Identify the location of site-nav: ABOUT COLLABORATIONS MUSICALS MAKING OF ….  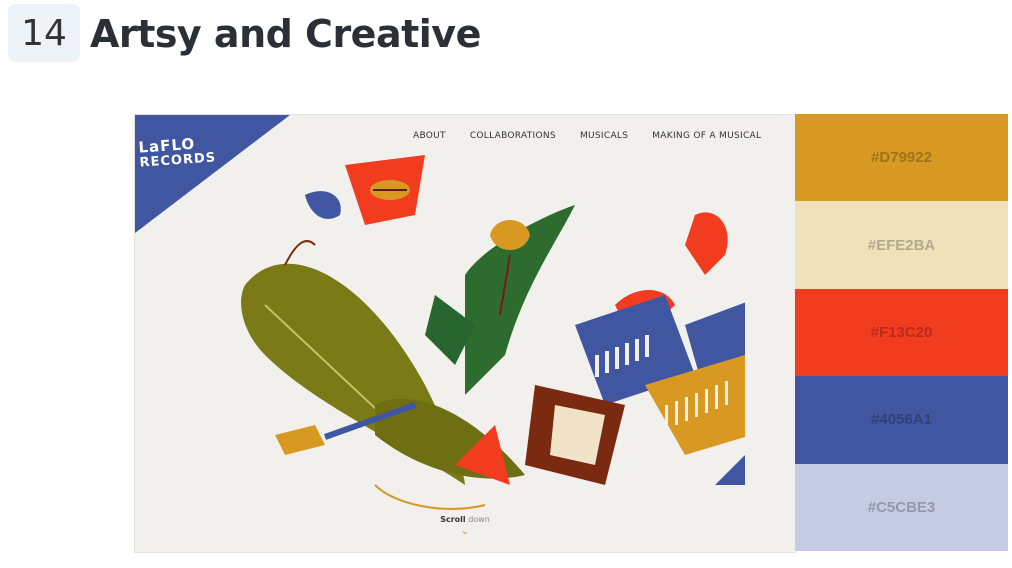
(587, 136).